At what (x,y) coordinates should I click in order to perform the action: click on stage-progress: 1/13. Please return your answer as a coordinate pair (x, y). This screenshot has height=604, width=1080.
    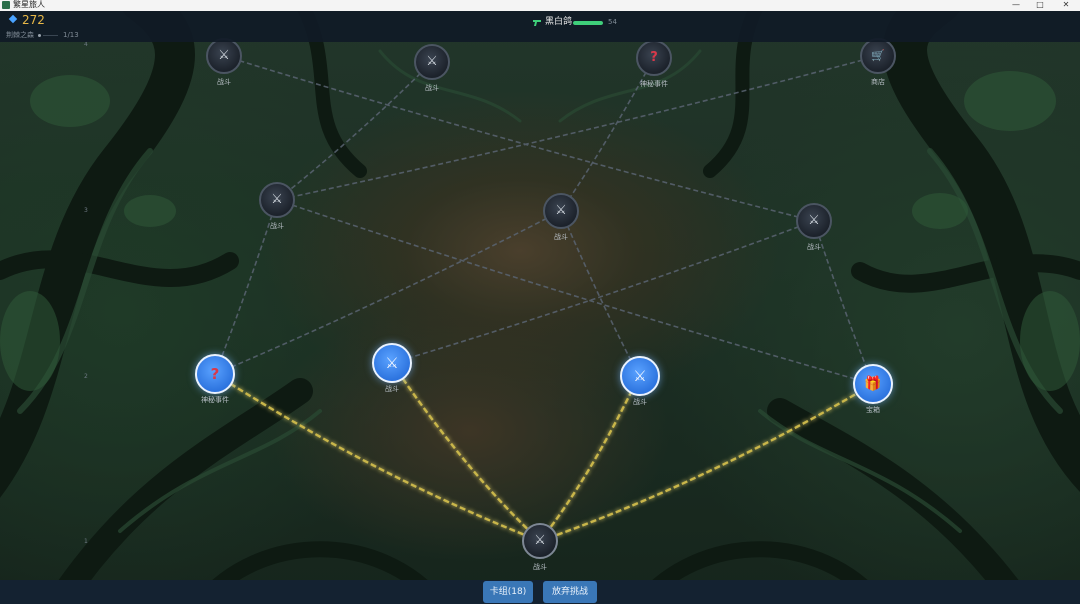
    Looking at the image, I should click on (71, 35).